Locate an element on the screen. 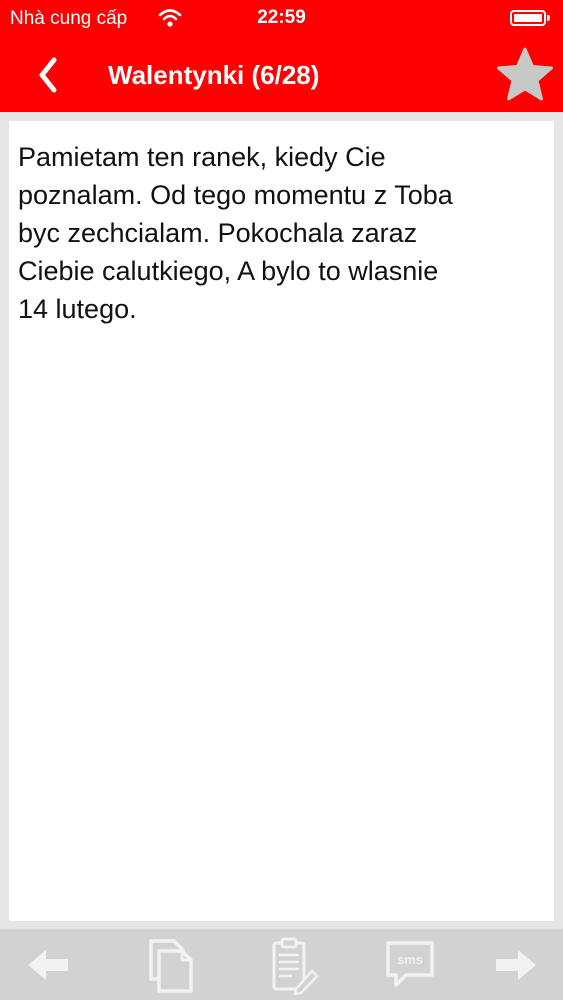 The height and width of the screenshot is (1000, 563). back-button is located at coordinates (50, 75).